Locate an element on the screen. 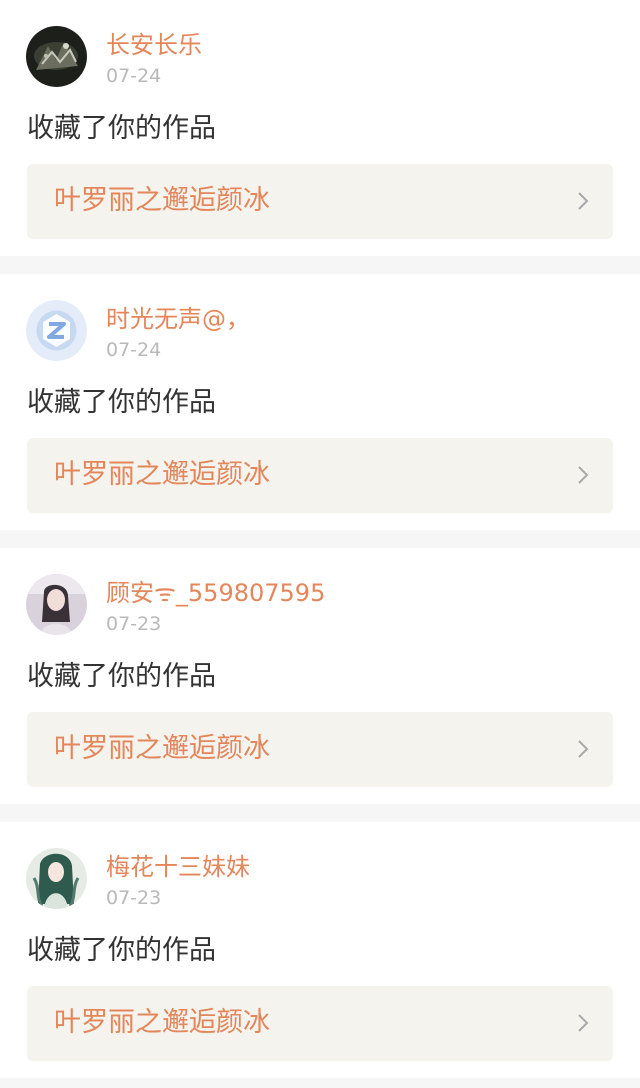 The width and height of the screenshot is (640, 1088). girl-photo-avatar-icon is located at coordinates (56, 604).